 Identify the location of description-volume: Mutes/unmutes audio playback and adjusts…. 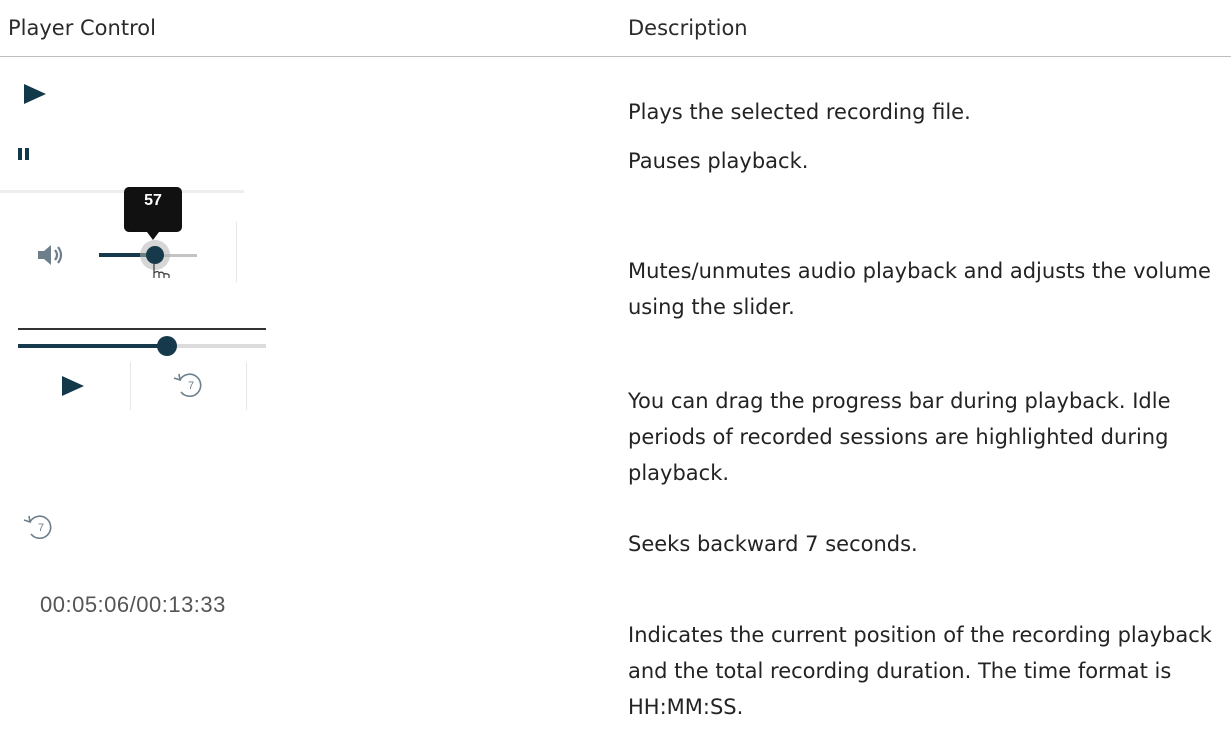
(919, 289).